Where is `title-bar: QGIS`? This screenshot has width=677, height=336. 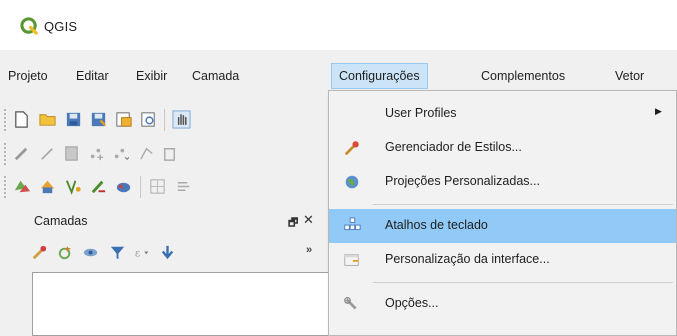
title-bar: QGIS is located at coordinates (338, 25).